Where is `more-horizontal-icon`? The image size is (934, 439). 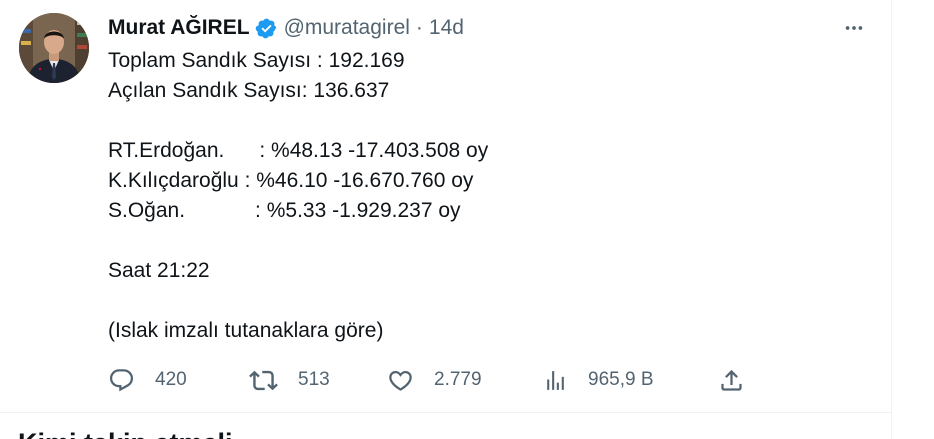
more-horizontal-icon is located at coordinates (854, 28).